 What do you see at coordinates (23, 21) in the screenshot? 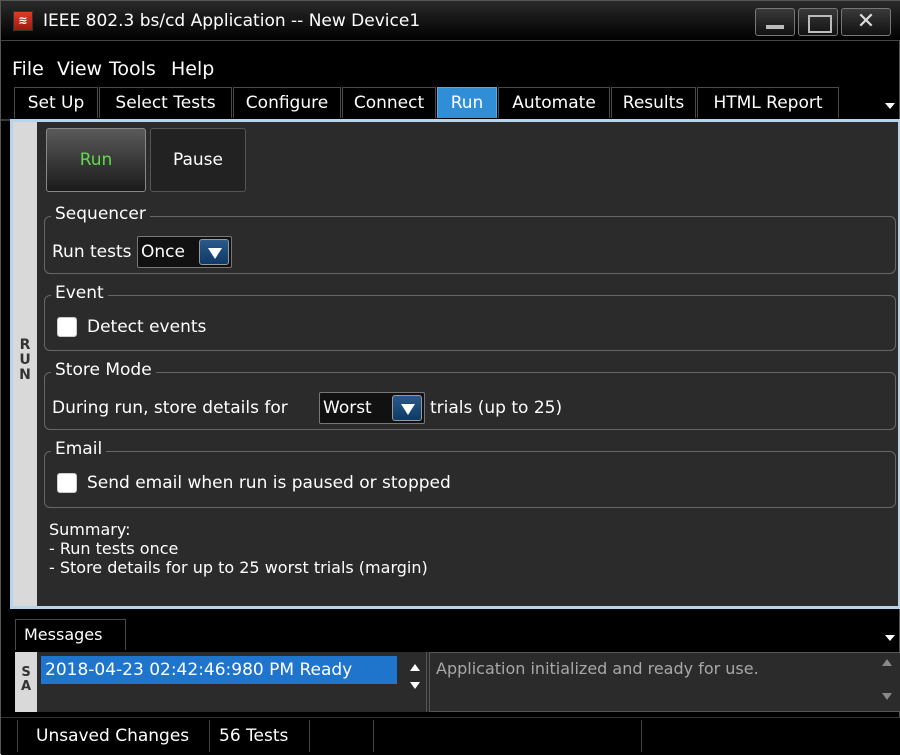
I see `app-icon: ≋` at bounding box center [23, 21].